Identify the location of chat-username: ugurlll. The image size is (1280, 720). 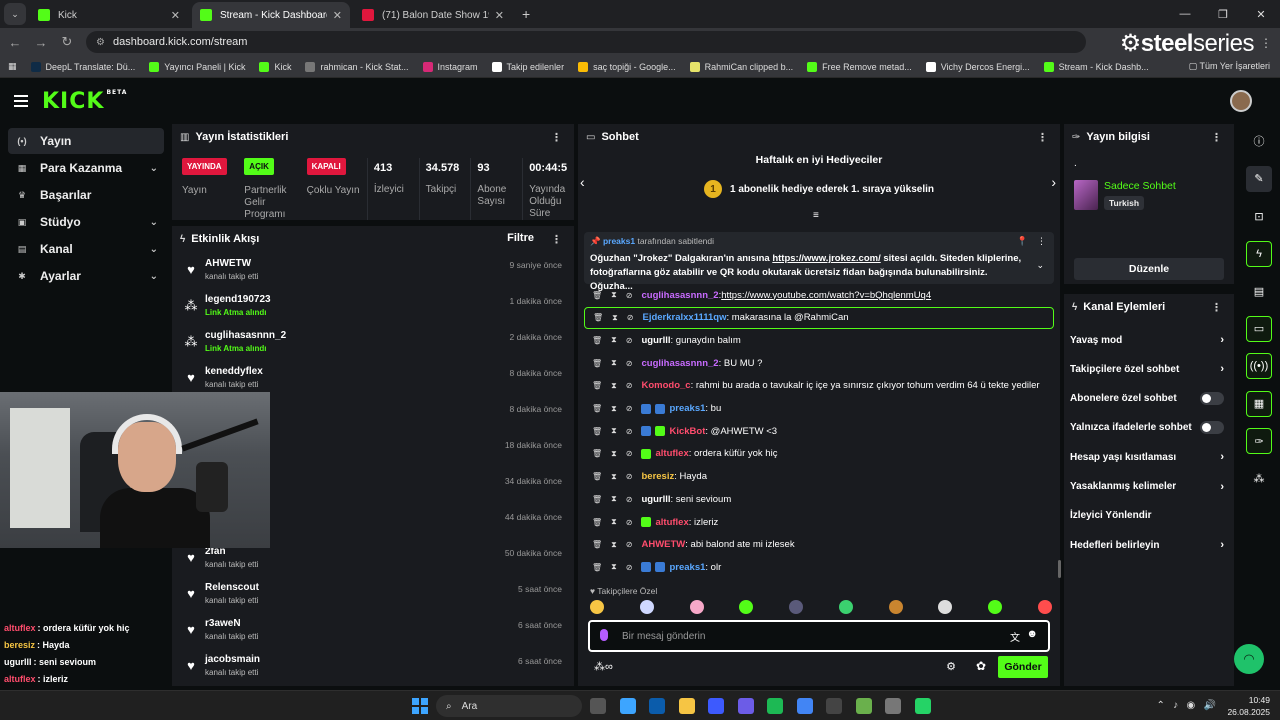
(655, 499).